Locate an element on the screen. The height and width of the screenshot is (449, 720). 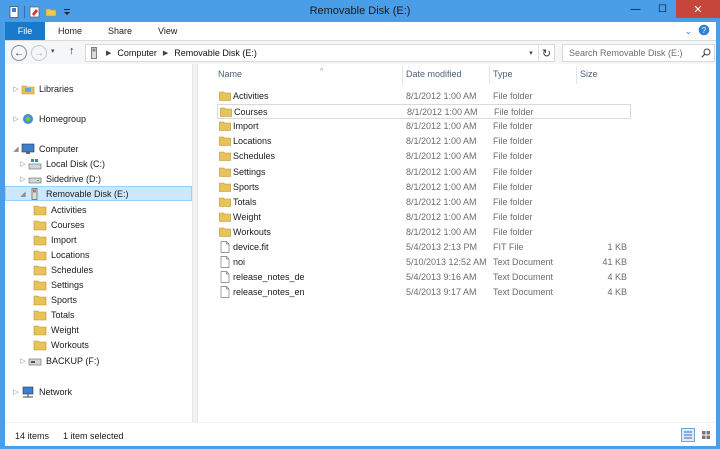
up-button: ↑ is located at coordinates (72, 51).